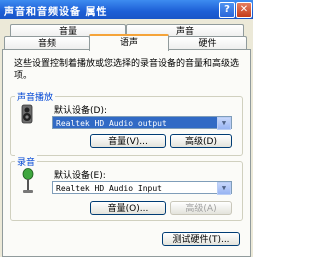 The image size is (320, 257). What do you see at coordinates (26, 161) in the screenshot?
I see `recording-group-label: 录音` at bounding box center [26, 161].